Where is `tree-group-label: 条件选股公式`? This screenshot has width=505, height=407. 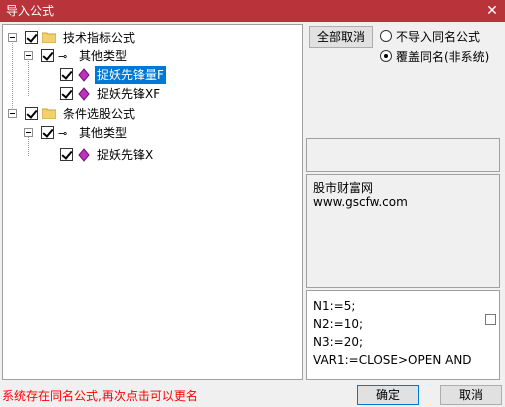 tree-group-label: 条件选股公式 is located at coordinates (99, 114).